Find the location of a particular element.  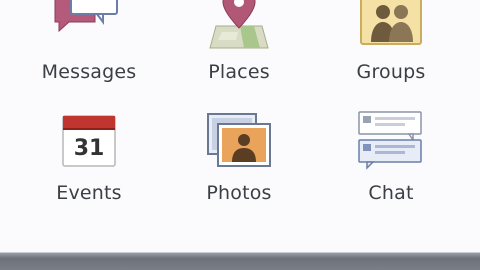

bottom-bar is located at coordinates (240, 261).